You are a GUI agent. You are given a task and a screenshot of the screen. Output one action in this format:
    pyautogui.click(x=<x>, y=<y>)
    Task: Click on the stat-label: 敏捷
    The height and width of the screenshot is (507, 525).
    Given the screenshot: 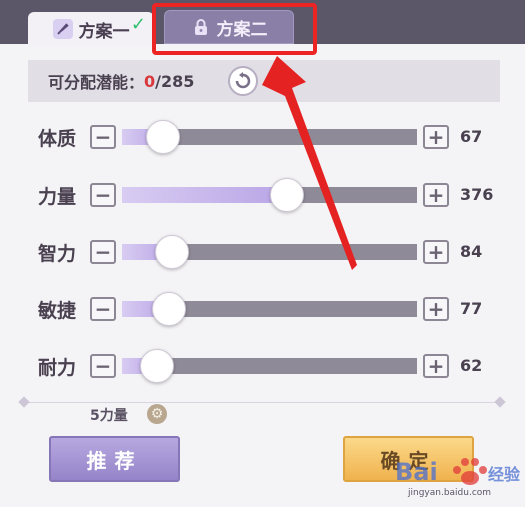 What is the action you would take?
    pyautogui.click(x=57, y=311)
    